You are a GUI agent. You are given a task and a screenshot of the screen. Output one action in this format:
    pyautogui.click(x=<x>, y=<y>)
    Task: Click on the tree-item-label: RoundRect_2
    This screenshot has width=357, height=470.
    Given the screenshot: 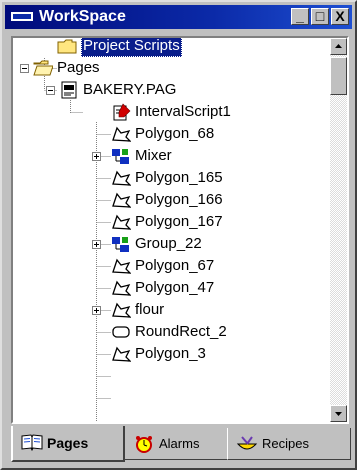 What is the action you would take?
    pyautogui.click(x=181, y=331)
    